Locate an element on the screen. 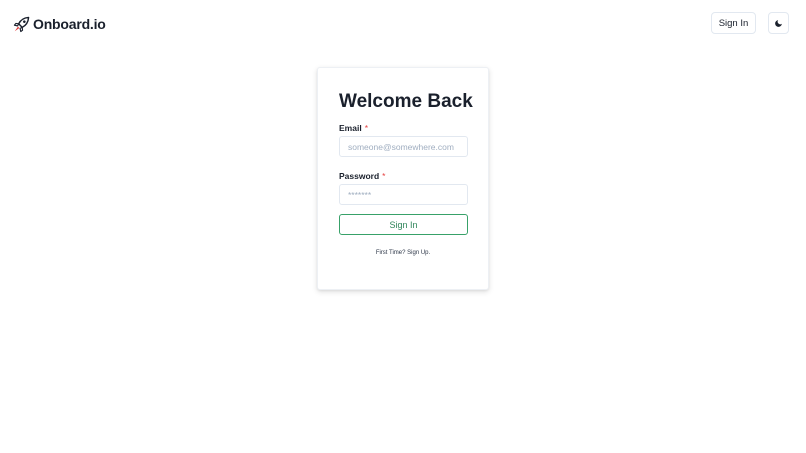  password-label: Password * is located at coordinates (362, 176).